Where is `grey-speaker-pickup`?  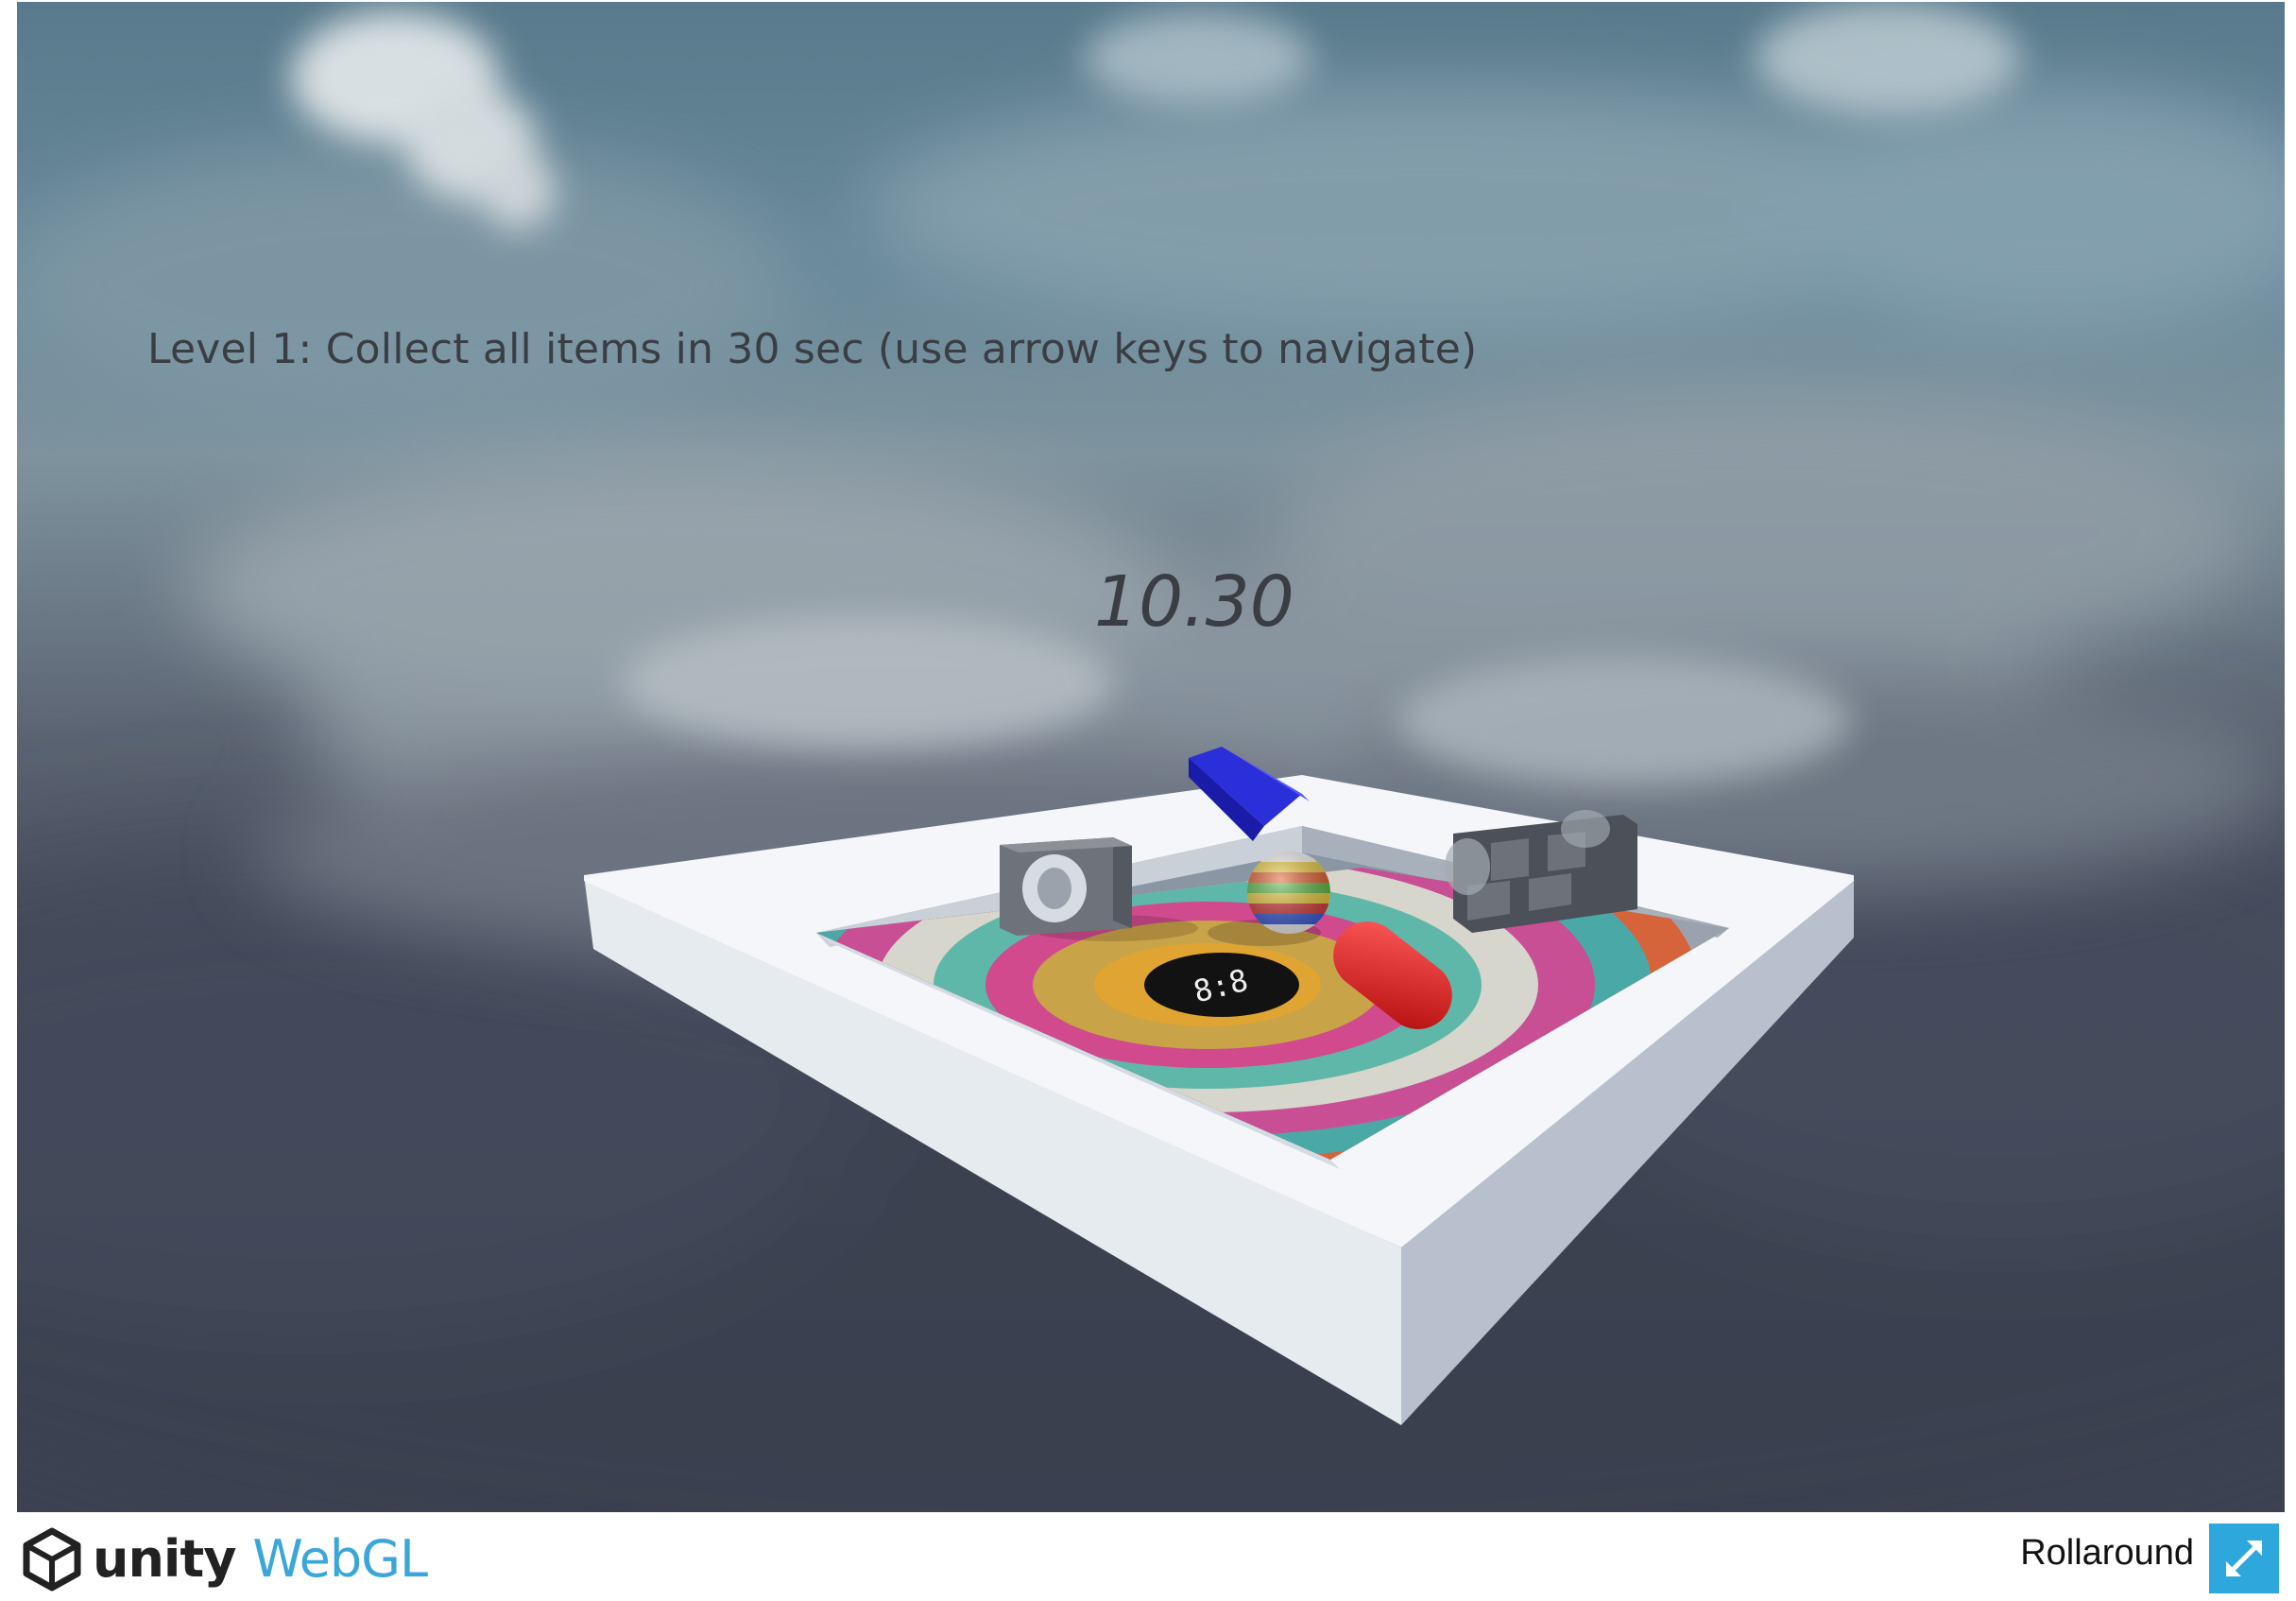 grey-speaker-pickup is located at coordinates (1066, 886).